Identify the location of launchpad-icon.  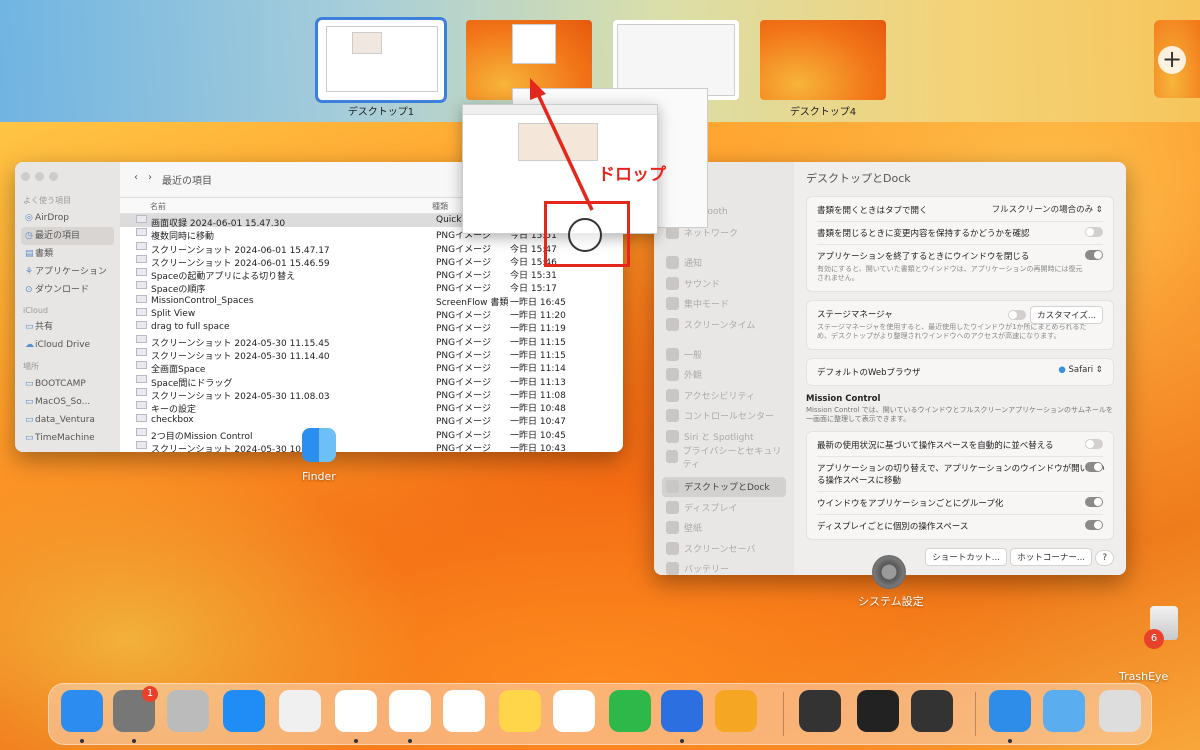
(300, 711).